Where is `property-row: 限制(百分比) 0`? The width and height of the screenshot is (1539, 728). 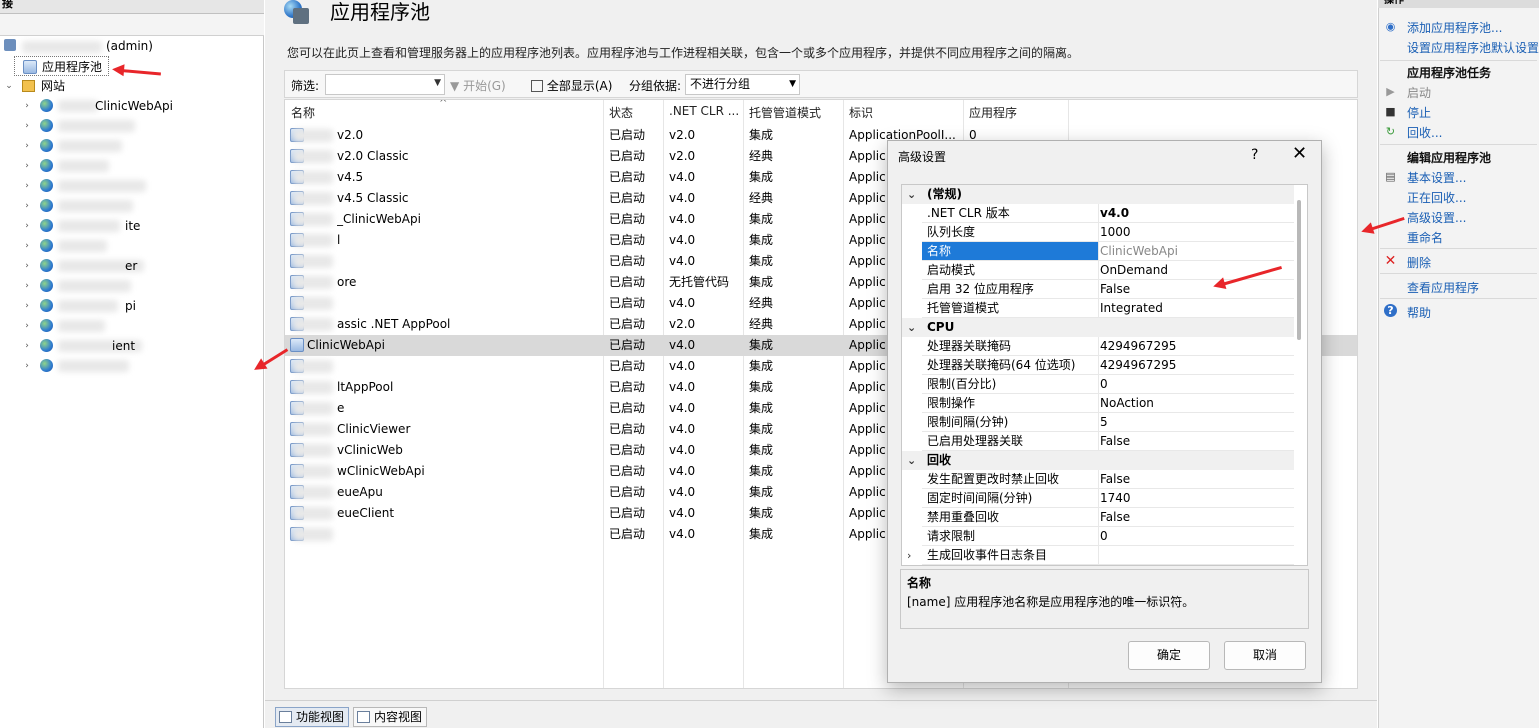 property-row: 限制(百分比) 0 is located at coordinates (1098, 384).